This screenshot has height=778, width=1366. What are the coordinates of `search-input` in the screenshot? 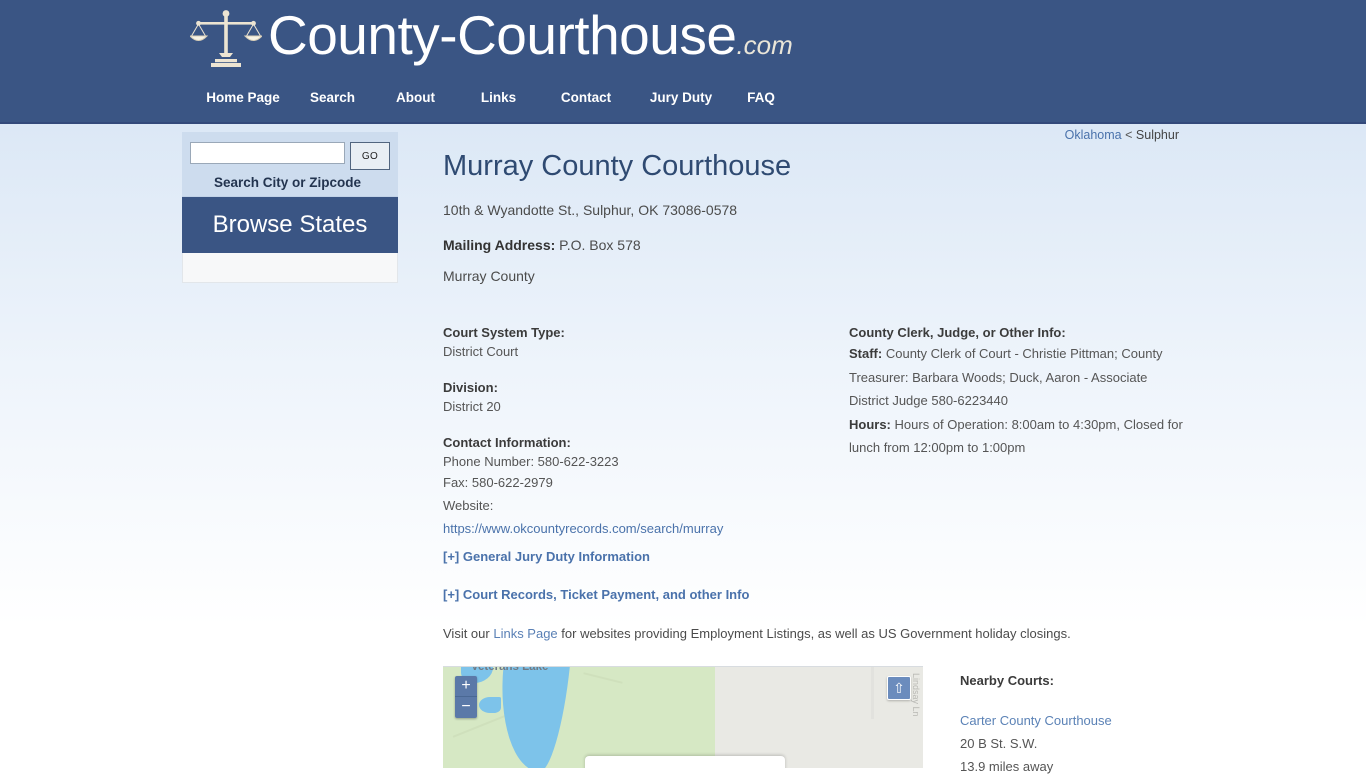 It's located at (267, 153).